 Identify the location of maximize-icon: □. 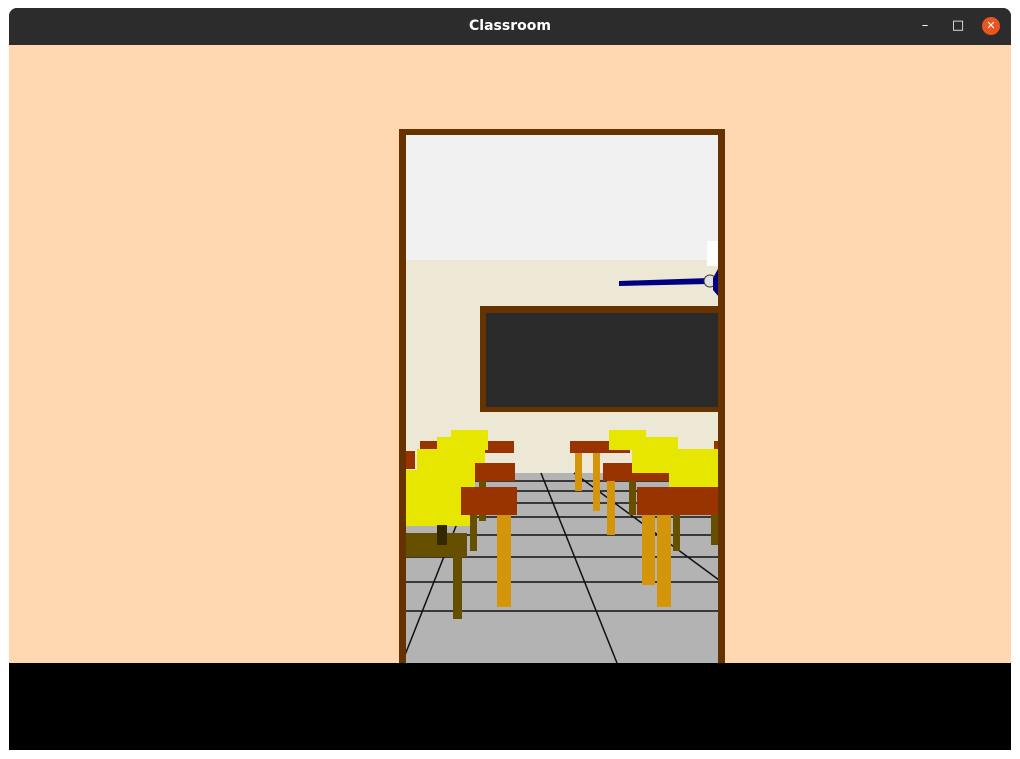
(958, 25).